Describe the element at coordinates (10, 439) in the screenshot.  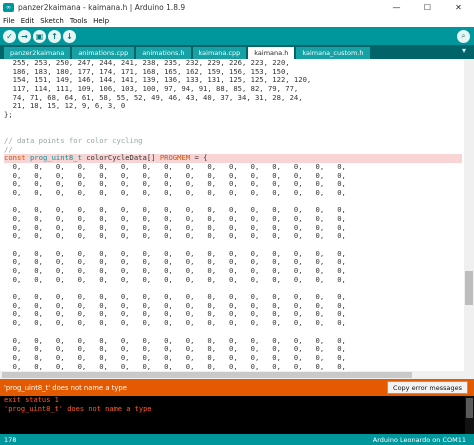
I see `line-number: 178` at that location.